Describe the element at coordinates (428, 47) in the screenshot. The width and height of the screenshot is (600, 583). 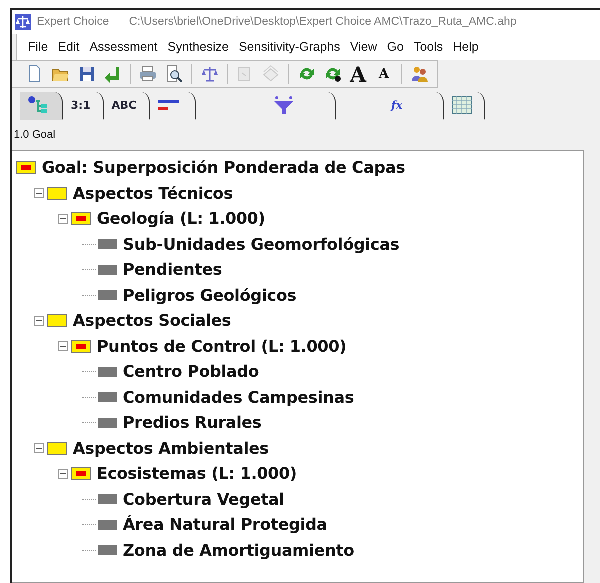
I see `menu-item: Tools` at that location.